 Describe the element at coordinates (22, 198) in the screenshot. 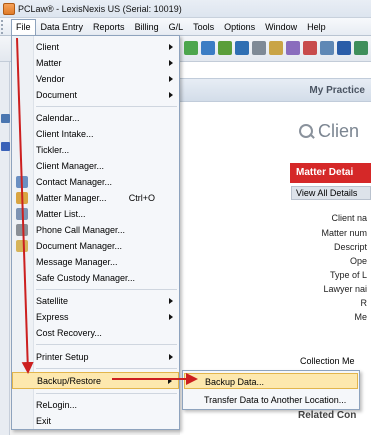

I see `matter-manager-icon` at that location.